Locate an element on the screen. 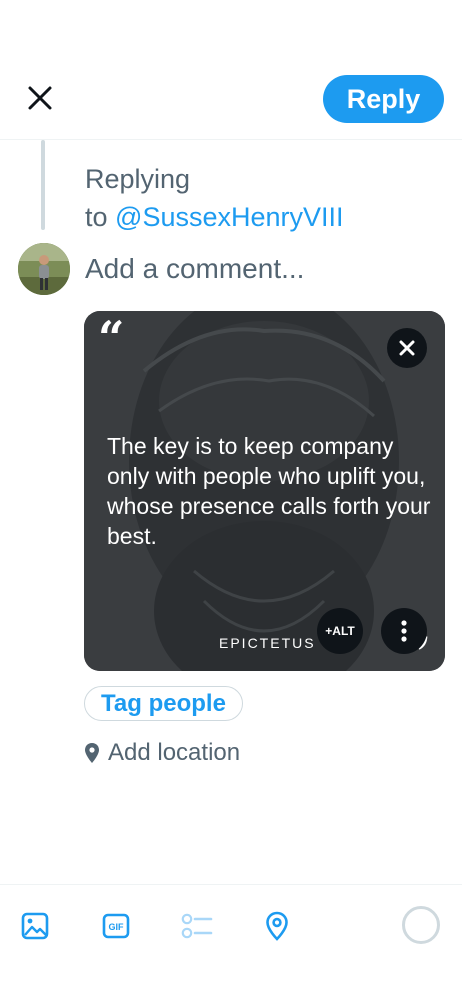  add-location-button: Add location is located at coordinates (162, 753).